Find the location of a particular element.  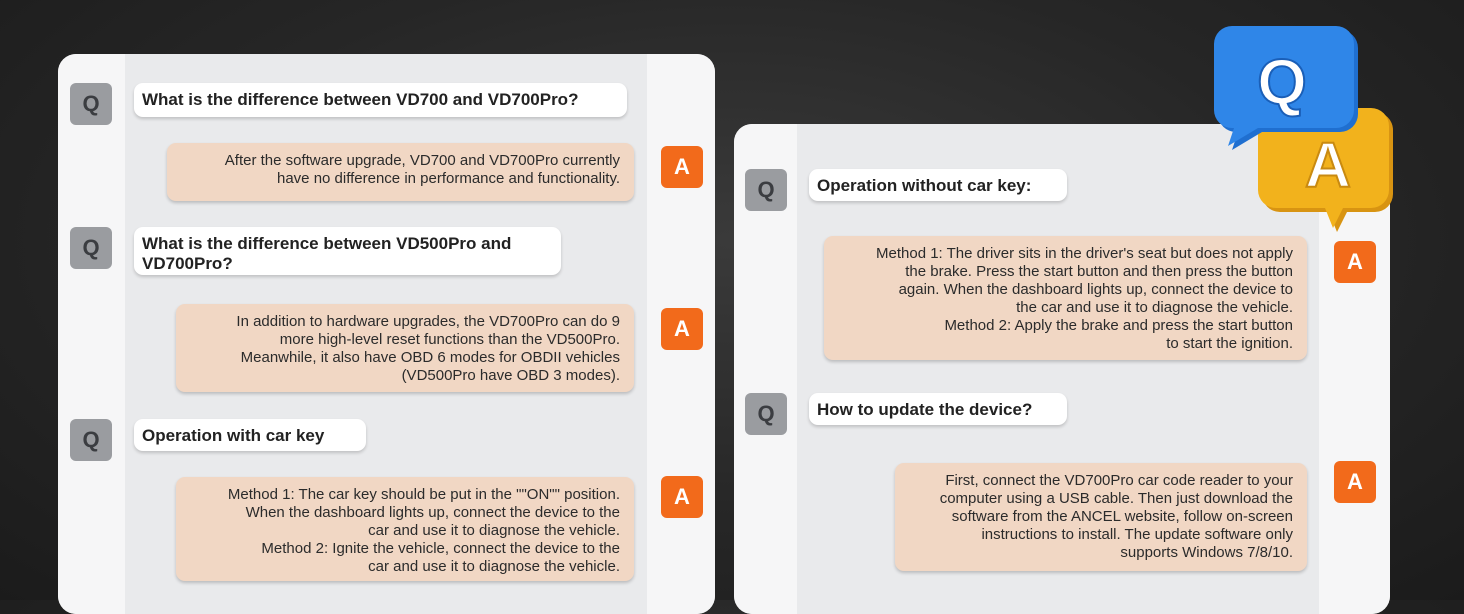

question-bubble: How to update the device? is located at coordinates (938, 409).